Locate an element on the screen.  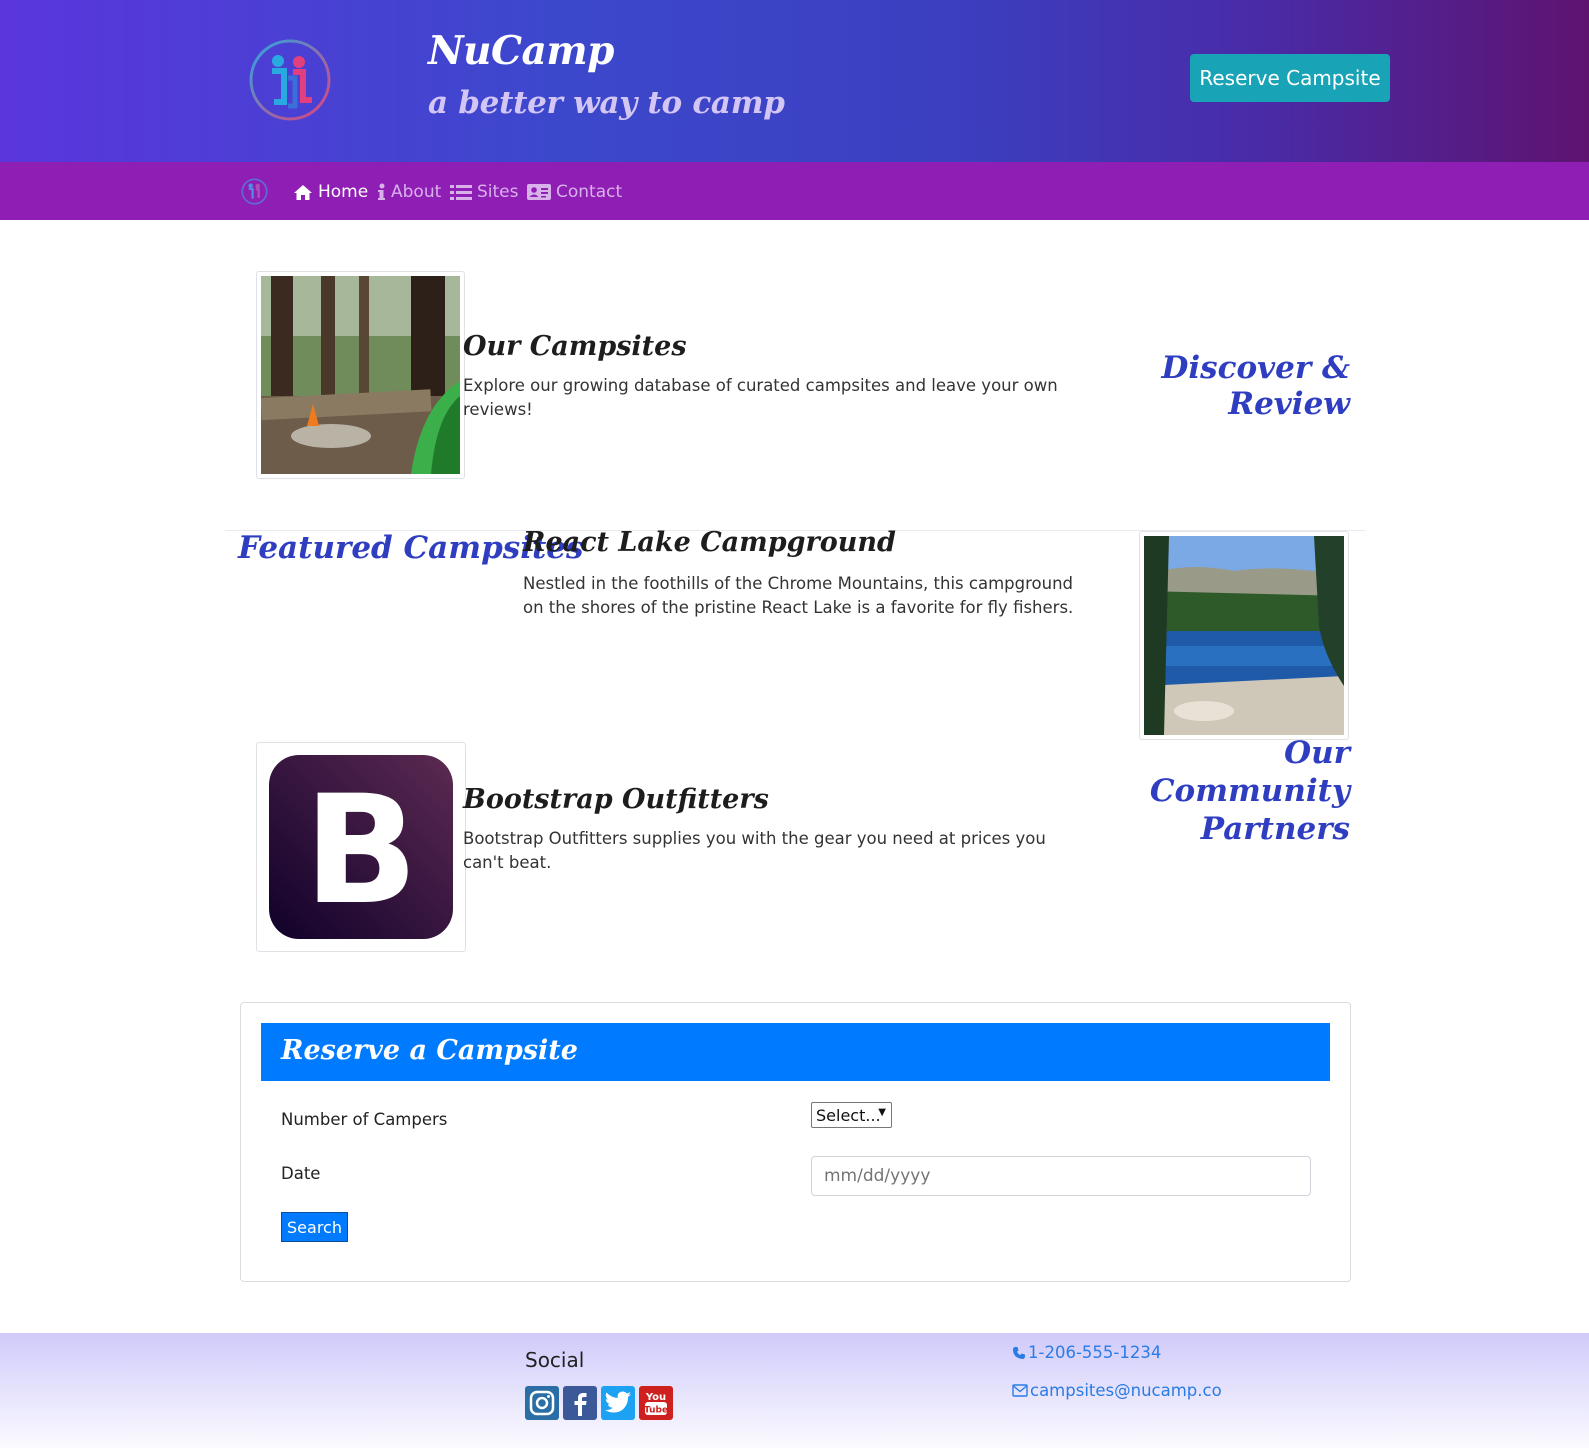
partner-thumbnail: B is located at coordinates (361, 847).